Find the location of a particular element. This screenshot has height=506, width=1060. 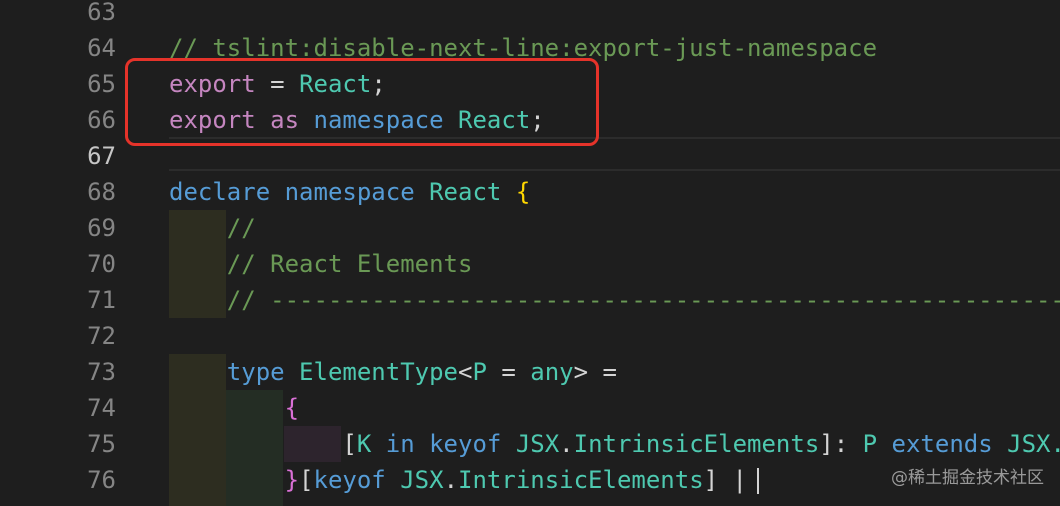

line-code: type ElementType<P = any> = is located at coordinates (393, 372).